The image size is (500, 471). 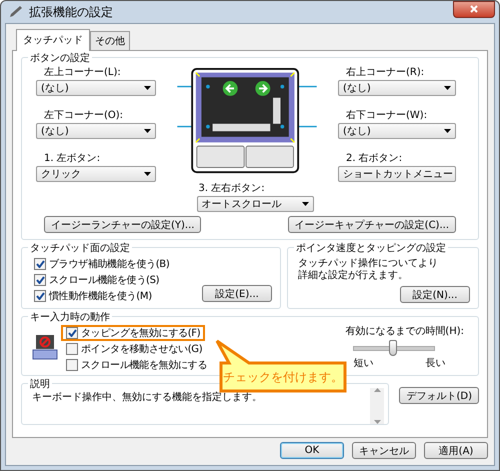 What do you see at coordinates (377, 422) in the screenshot?
I see `scroll-down-icon` at bounding box center [377, 422].